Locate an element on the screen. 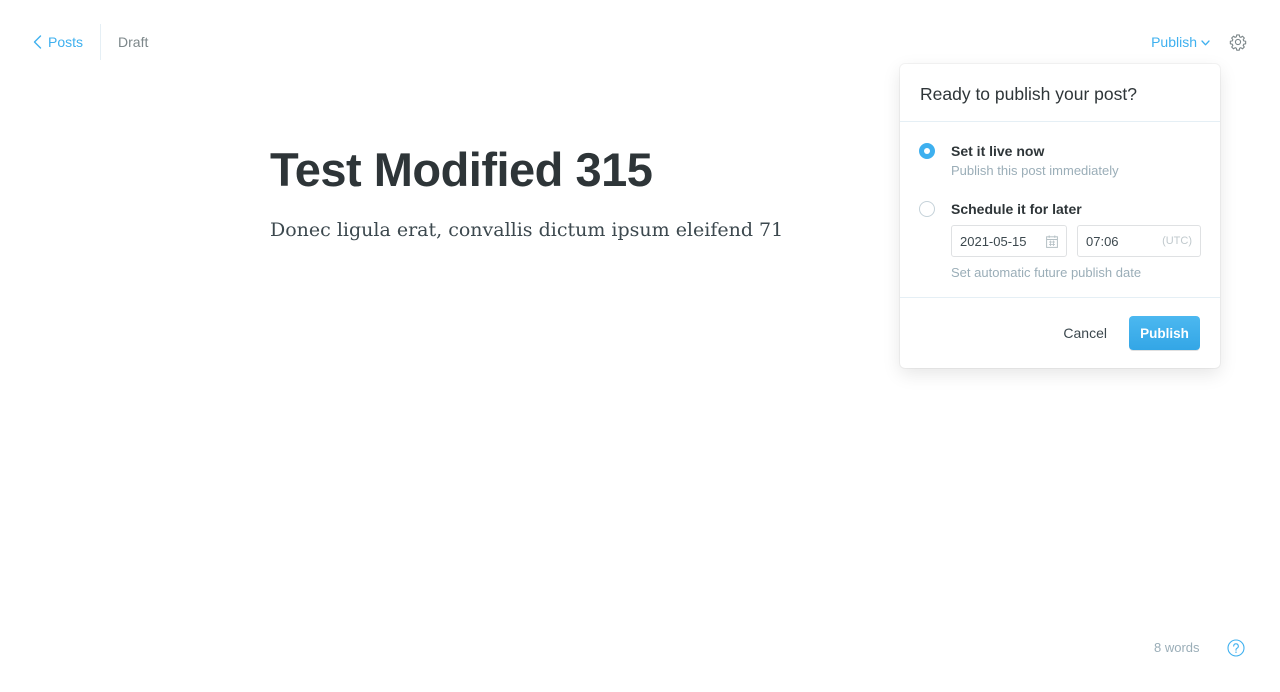 This screenshot has width=1280, height=692. chevron-left-icon is located at coordinates (37, 42).